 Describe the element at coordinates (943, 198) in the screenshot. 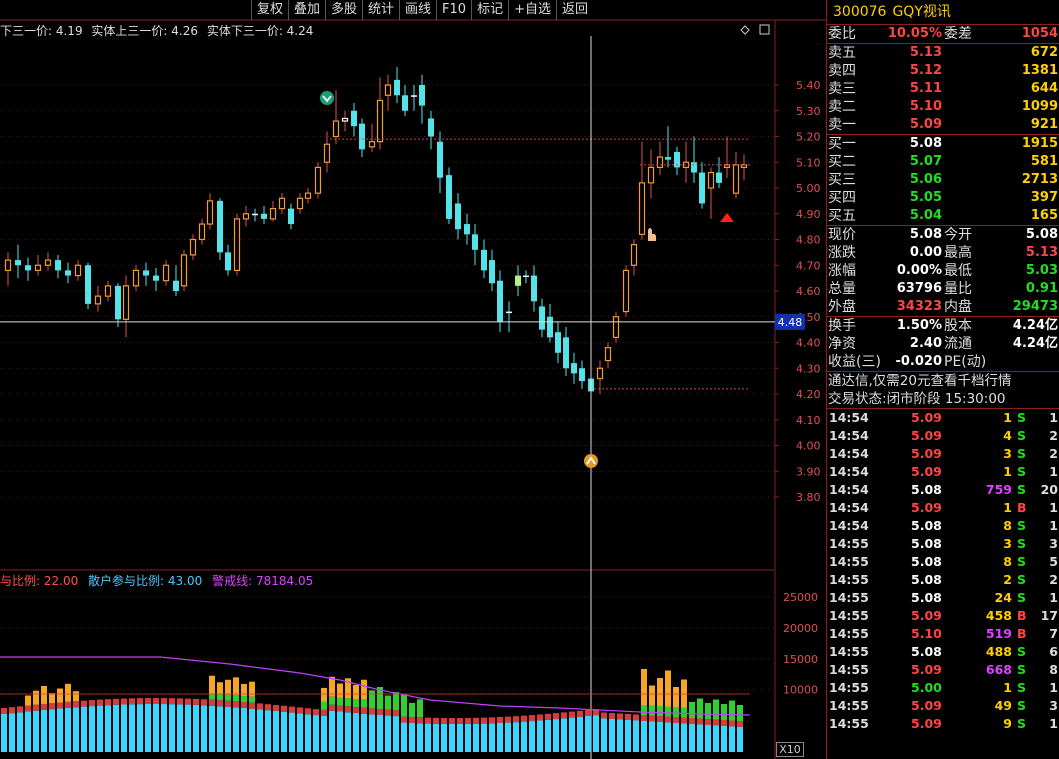

I see `buy-level-row: 买四 5.05 397` at that location.